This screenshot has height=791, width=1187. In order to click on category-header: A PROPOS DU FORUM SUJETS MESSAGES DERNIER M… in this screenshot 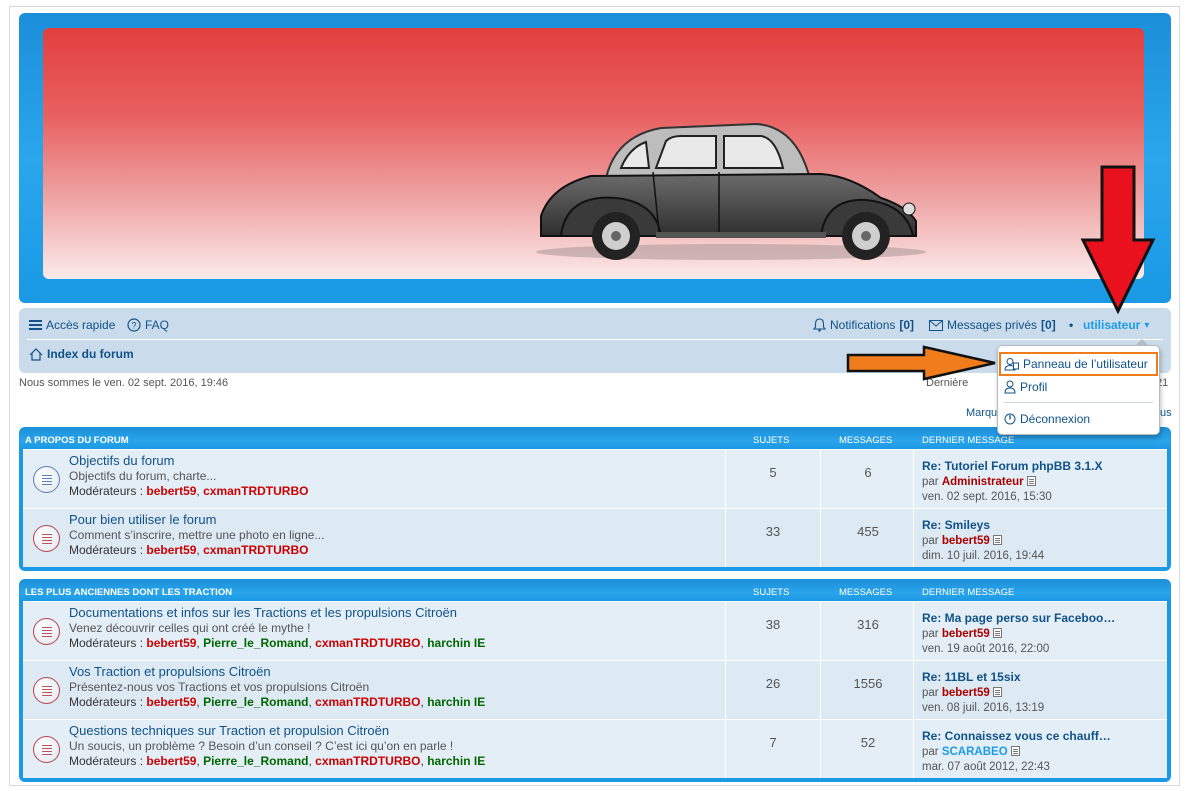, I will do `click(595, 438)`.